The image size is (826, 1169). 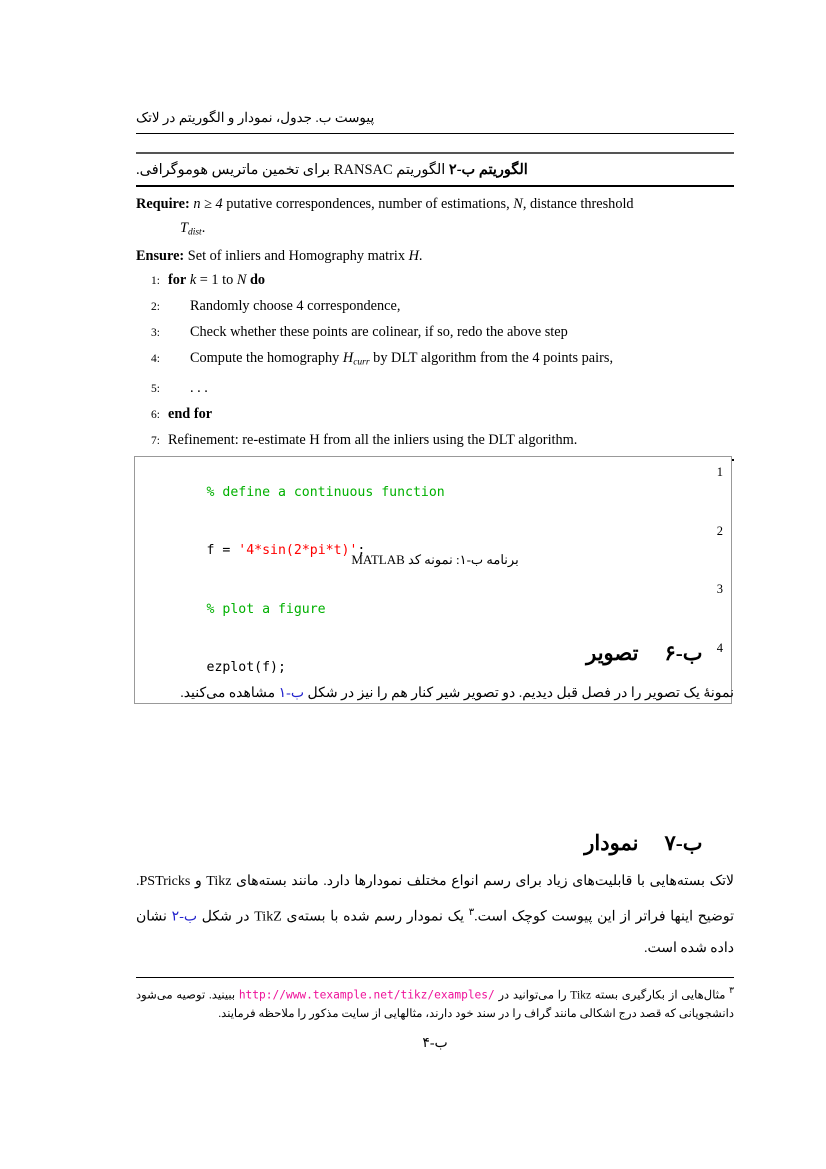 What do you see at coordinates (155, 333) in the screenshot?
I see `algorithm-step-3-number: 3:` at bounding box center [155, 333].